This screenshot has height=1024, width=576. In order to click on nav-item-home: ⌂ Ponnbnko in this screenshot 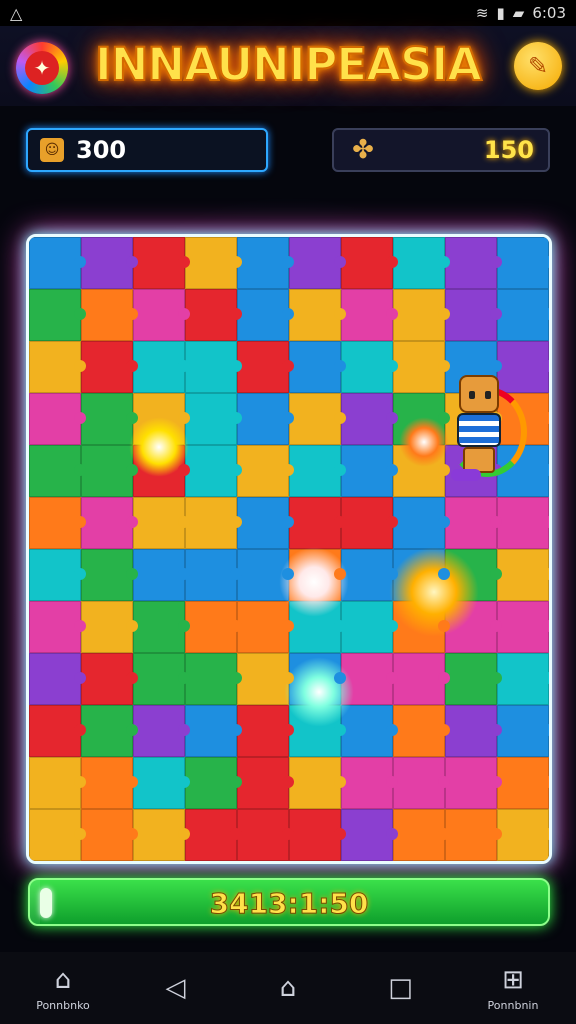, I will do `click(63, 988)`.